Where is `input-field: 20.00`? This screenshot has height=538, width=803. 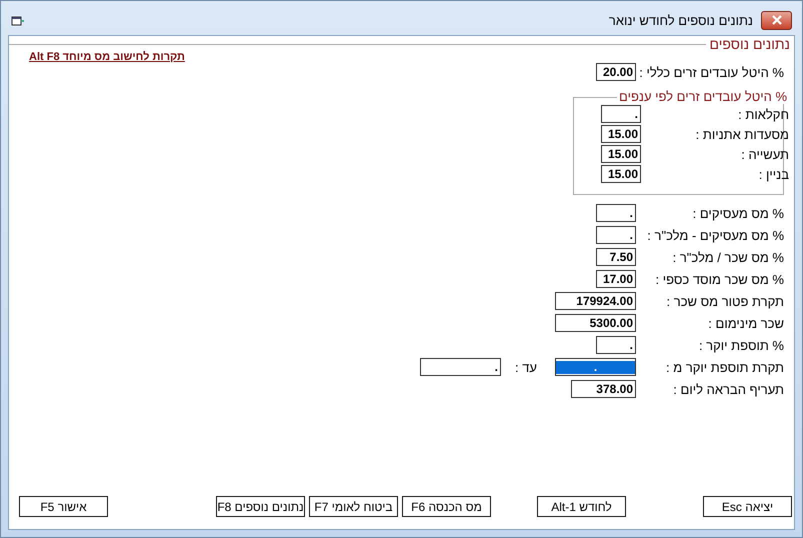 input-field: 20.00 is located at coordinates (616, 72).